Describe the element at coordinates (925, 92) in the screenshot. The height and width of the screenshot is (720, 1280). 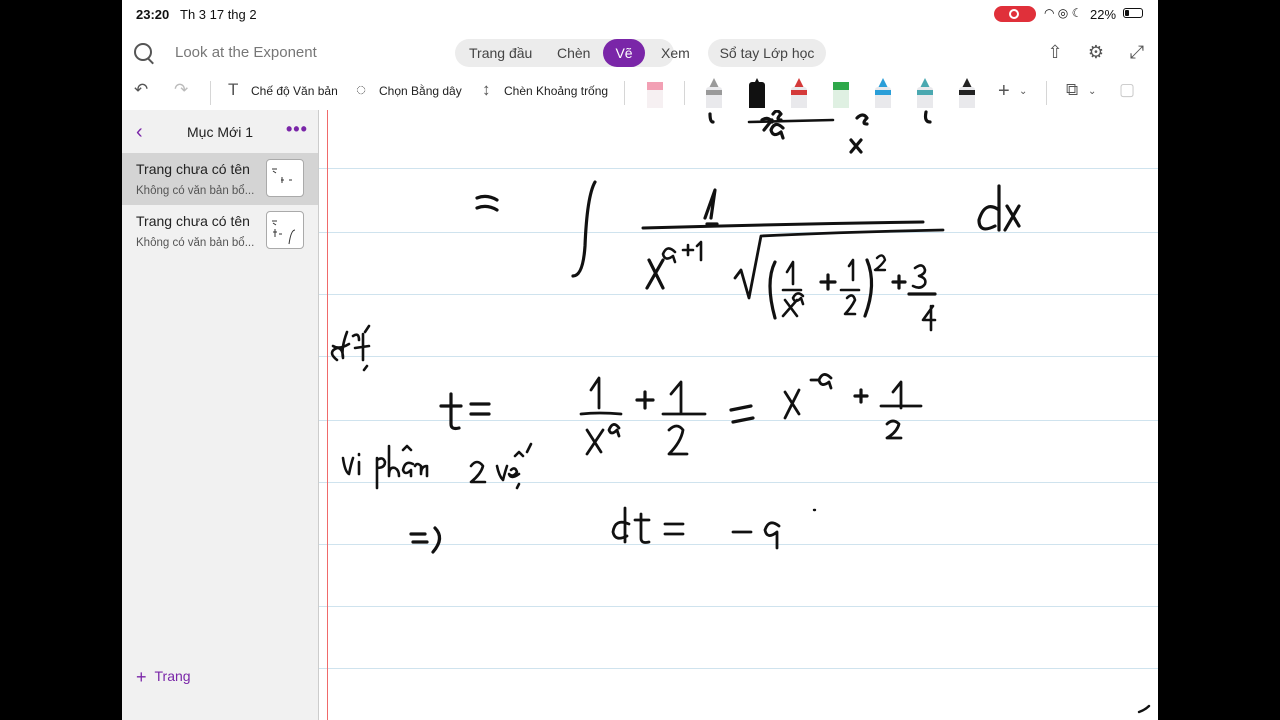
I see `pen-teal` at that location.